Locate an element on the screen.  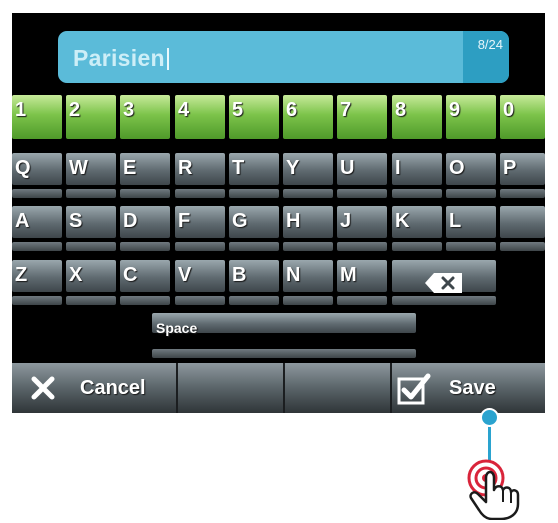
key-label: S is located at coordinates (76, 221).